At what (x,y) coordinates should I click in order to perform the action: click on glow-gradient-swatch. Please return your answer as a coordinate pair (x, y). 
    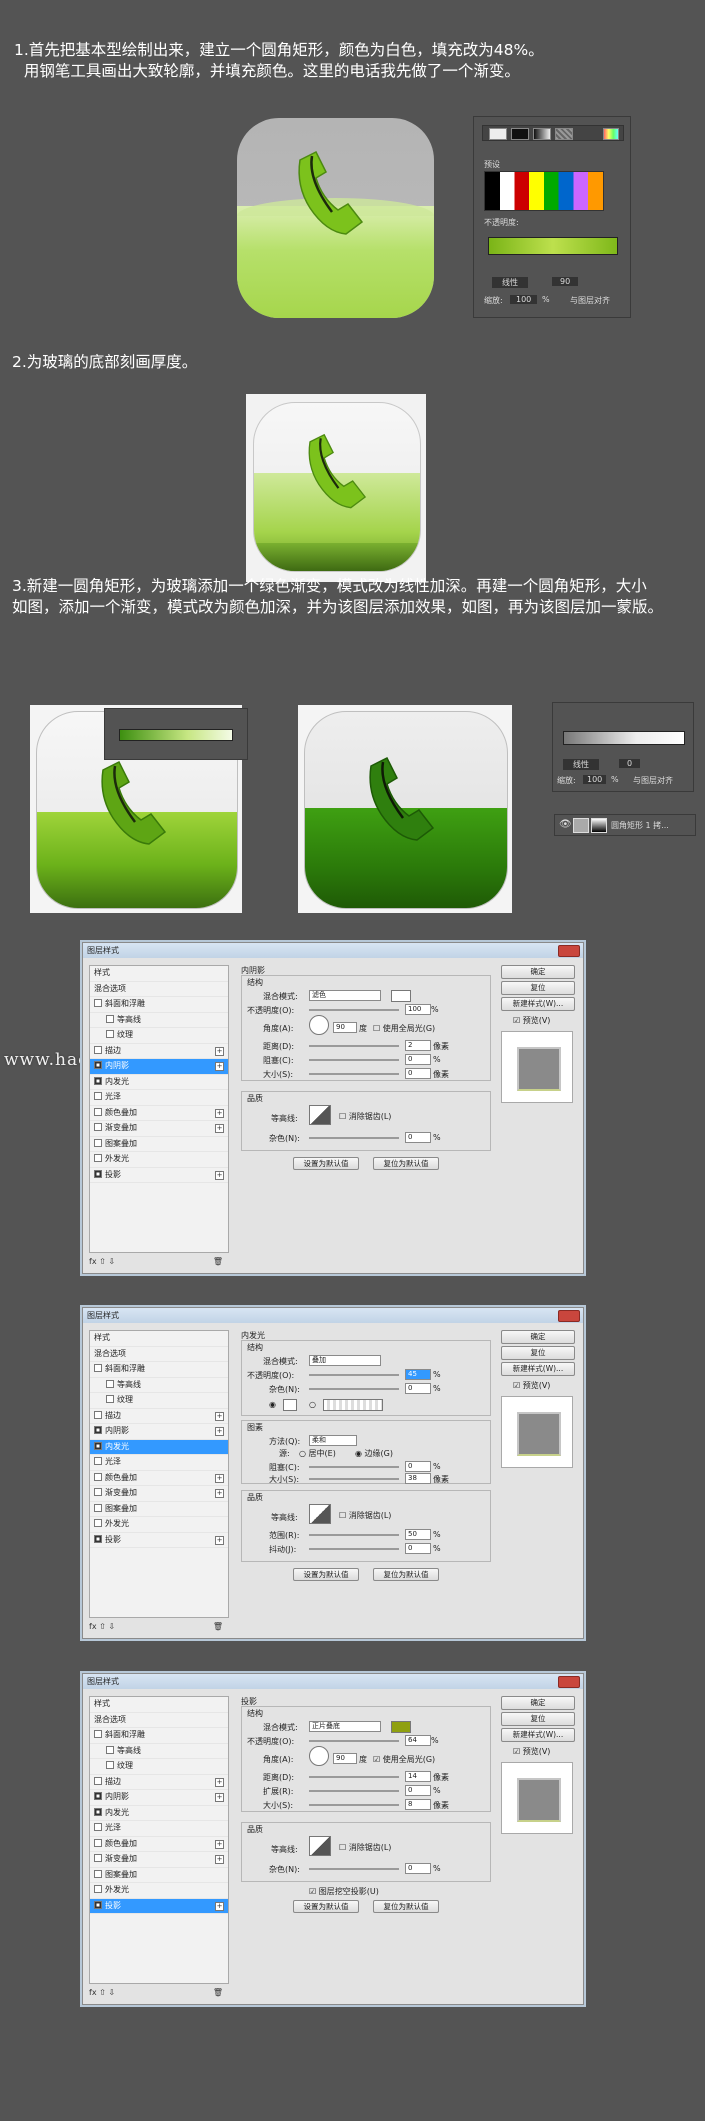
    Looking at the image, I should click on (353, 1405).